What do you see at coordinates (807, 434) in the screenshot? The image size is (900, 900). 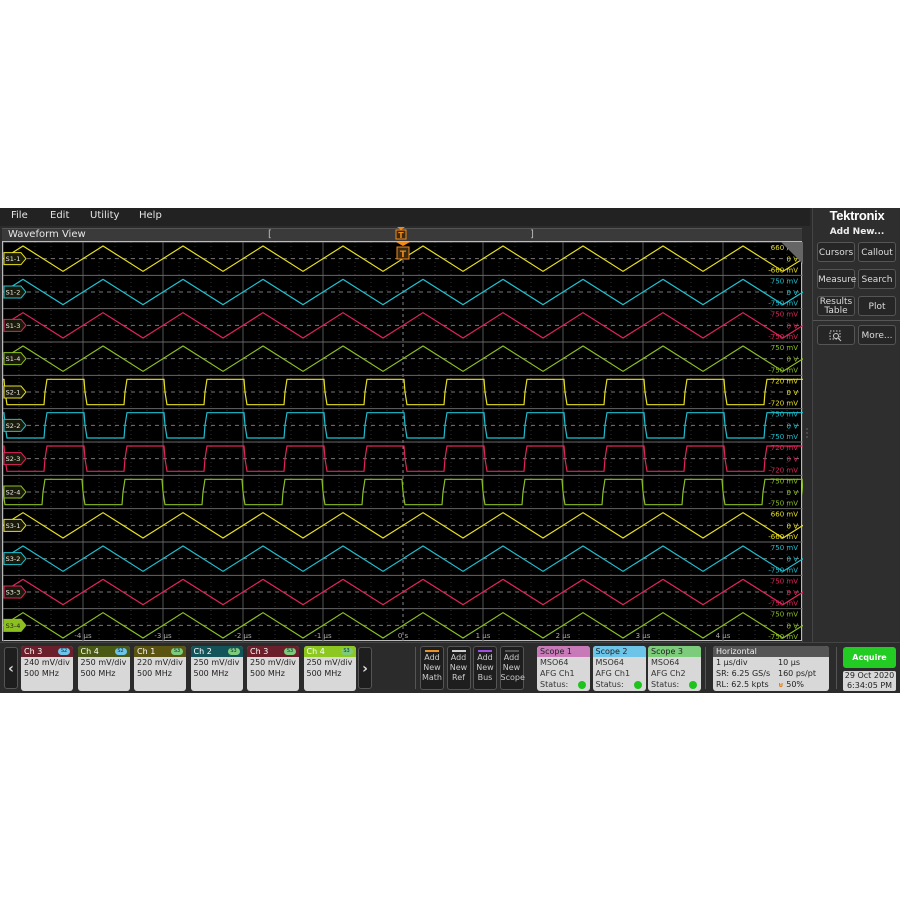 I see `panel-splitter-handle: · · ·` at bounding box center [807, 434].